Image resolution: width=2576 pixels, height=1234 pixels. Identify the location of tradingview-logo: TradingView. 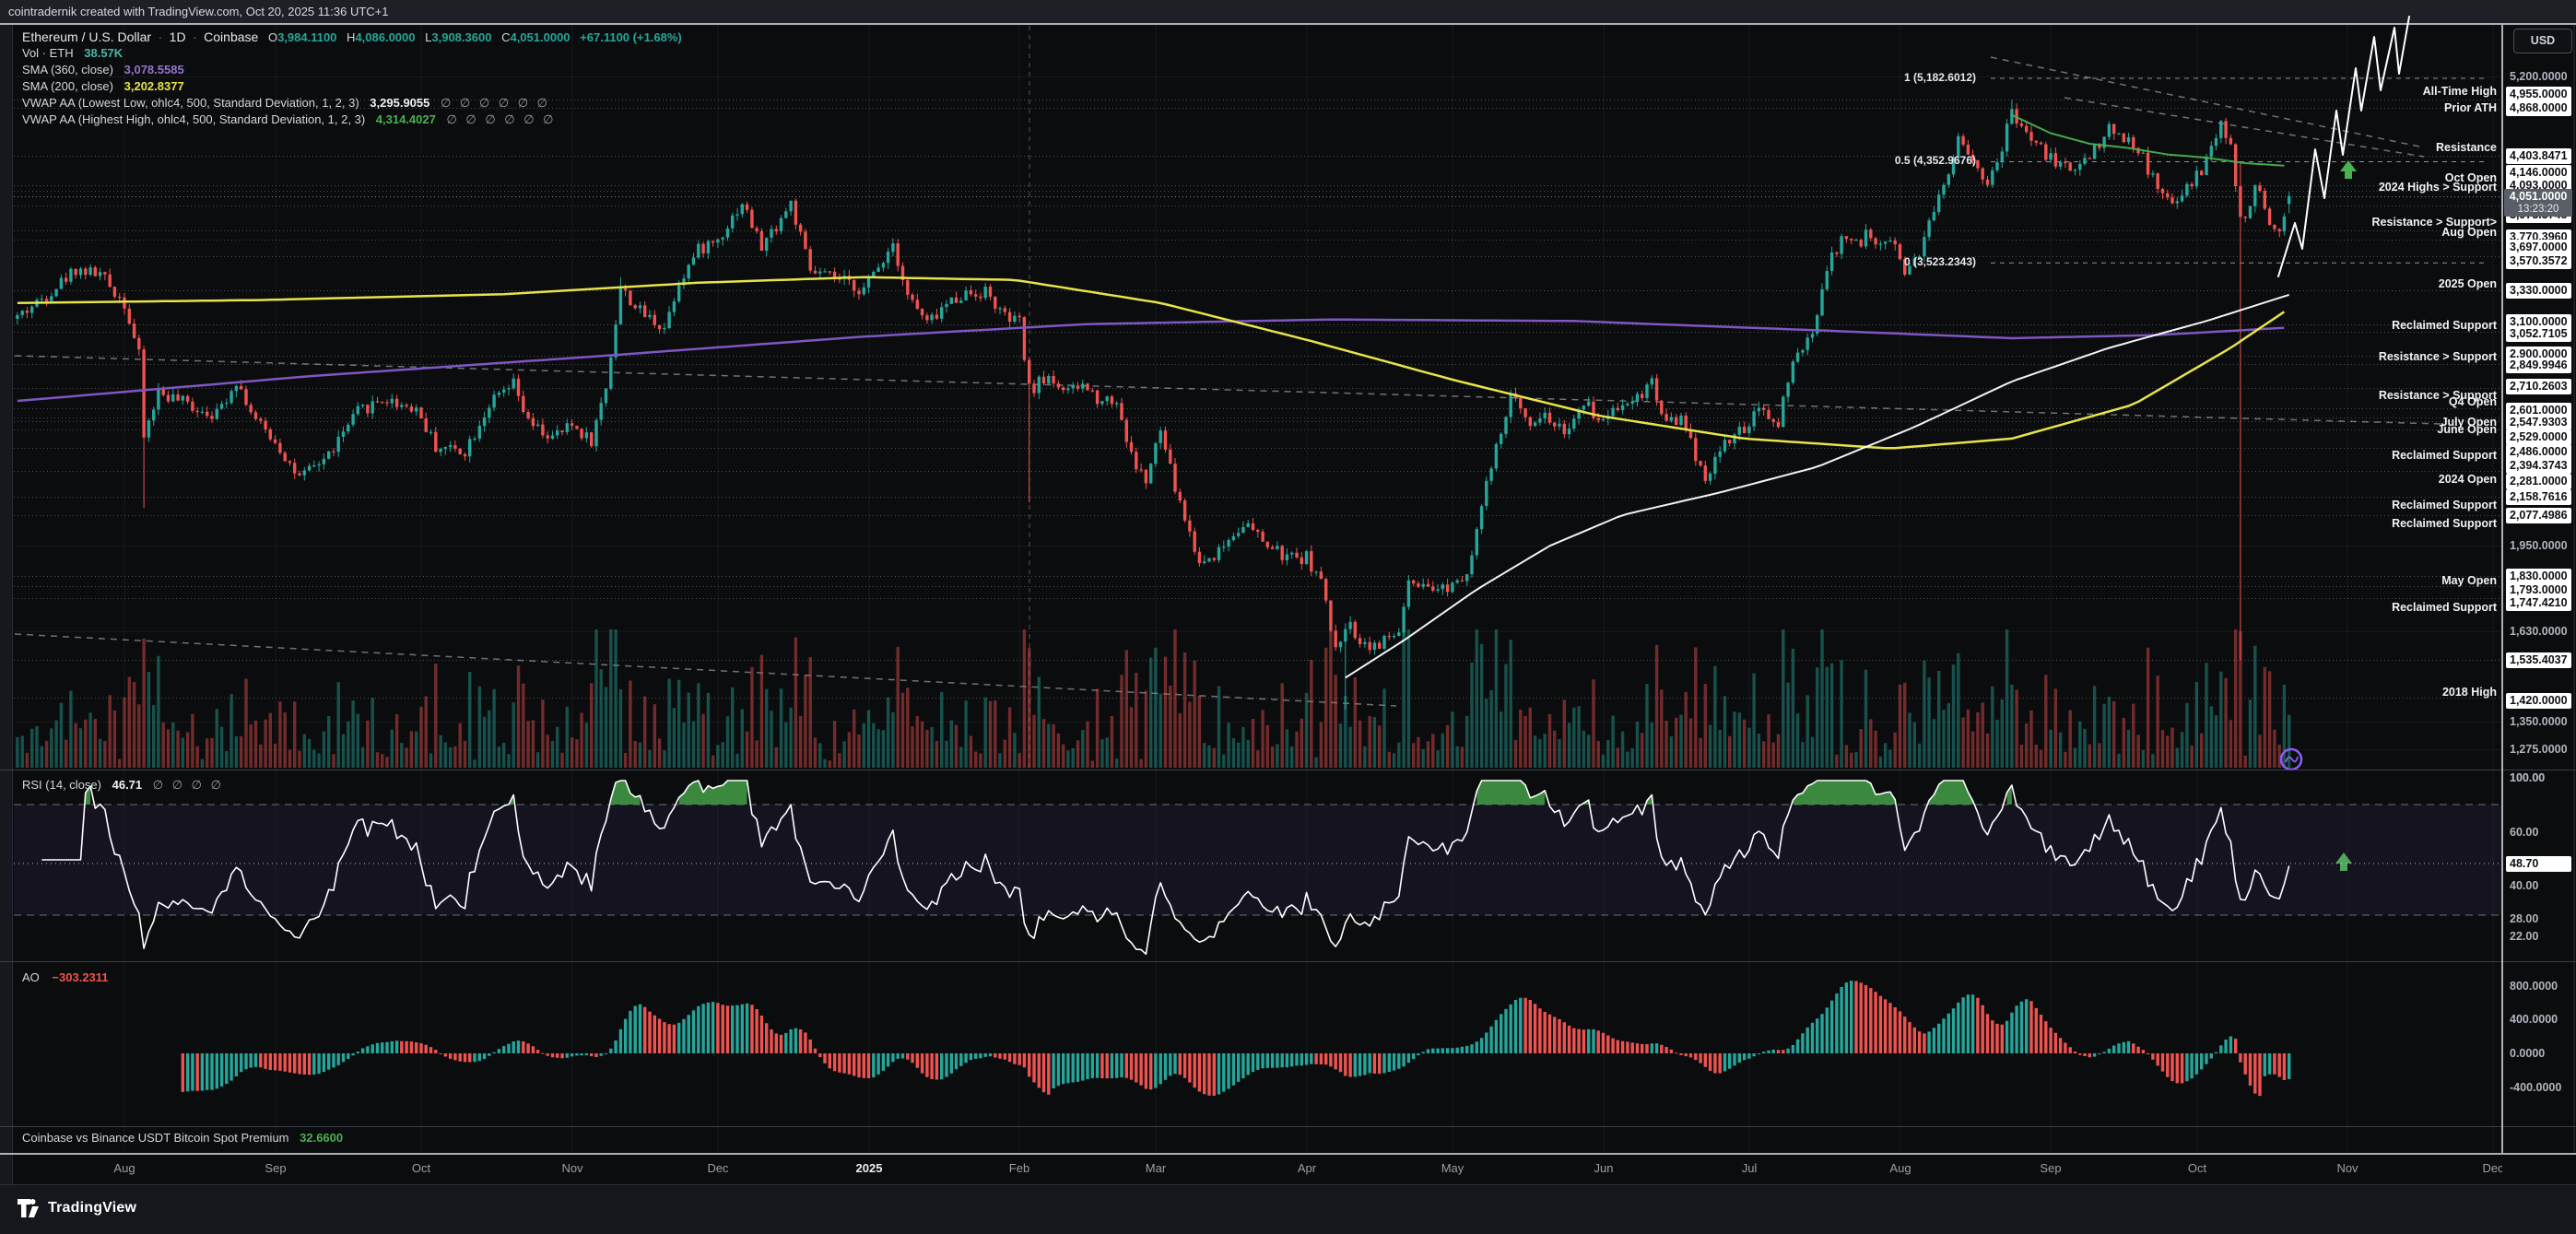
(76, 1208).